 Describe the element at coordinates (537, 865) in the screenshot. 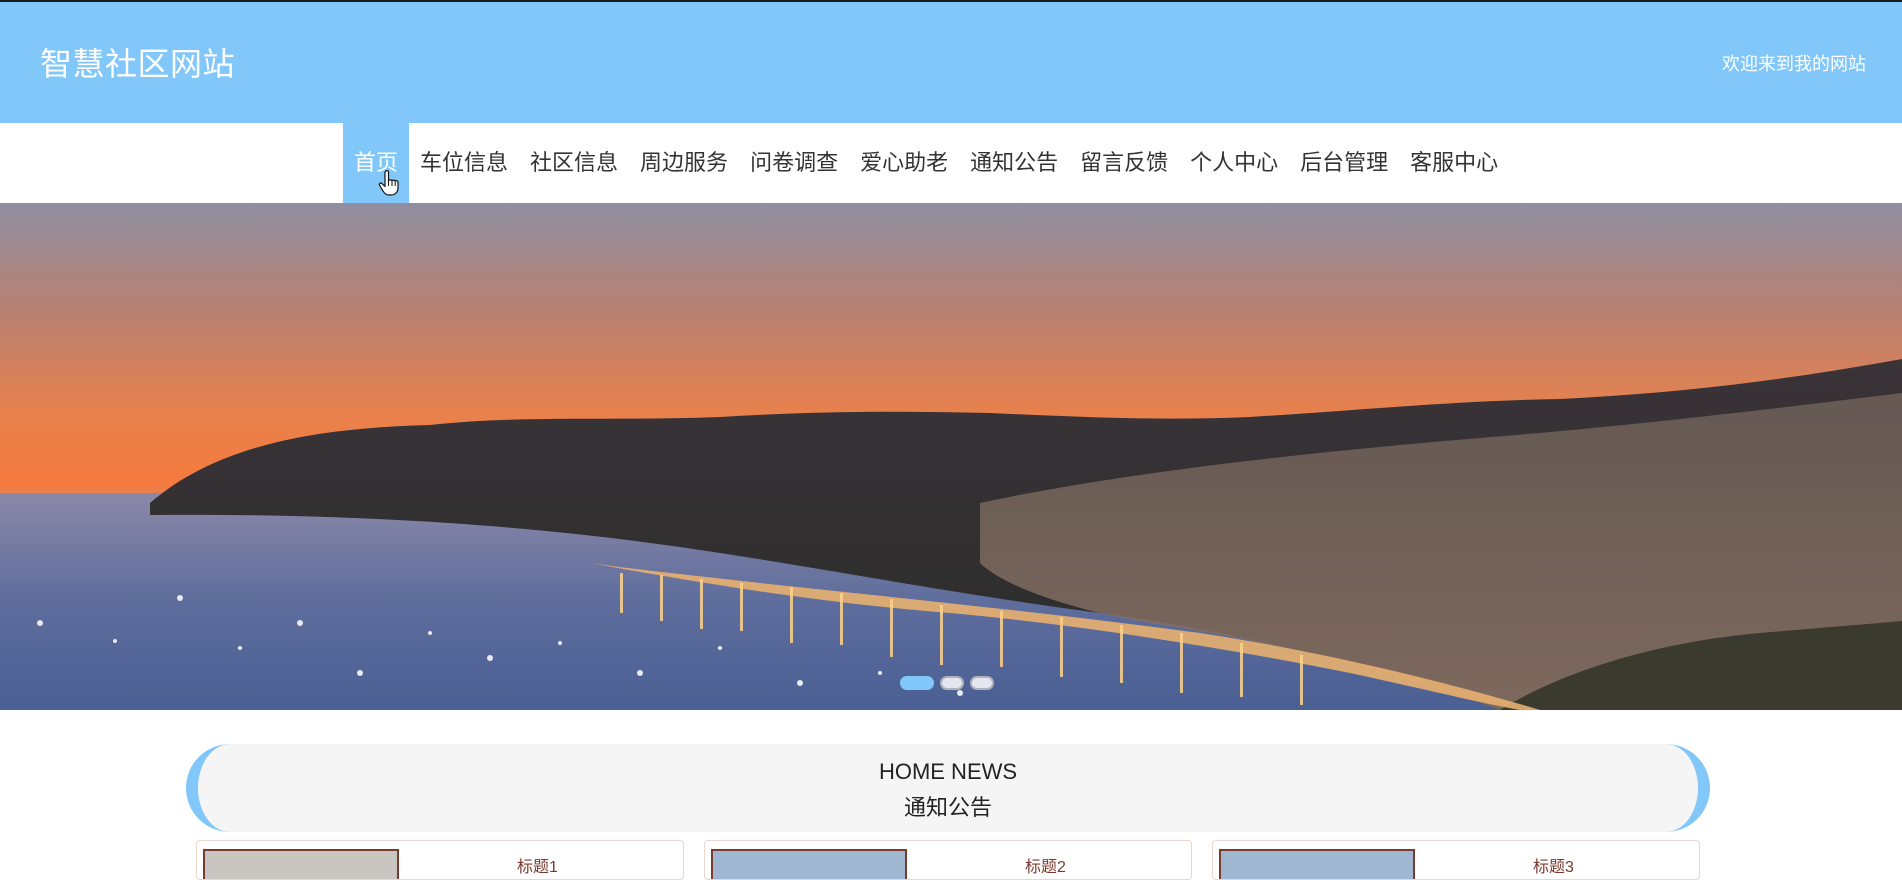

I see `news-card-title: 标题1` at that location.